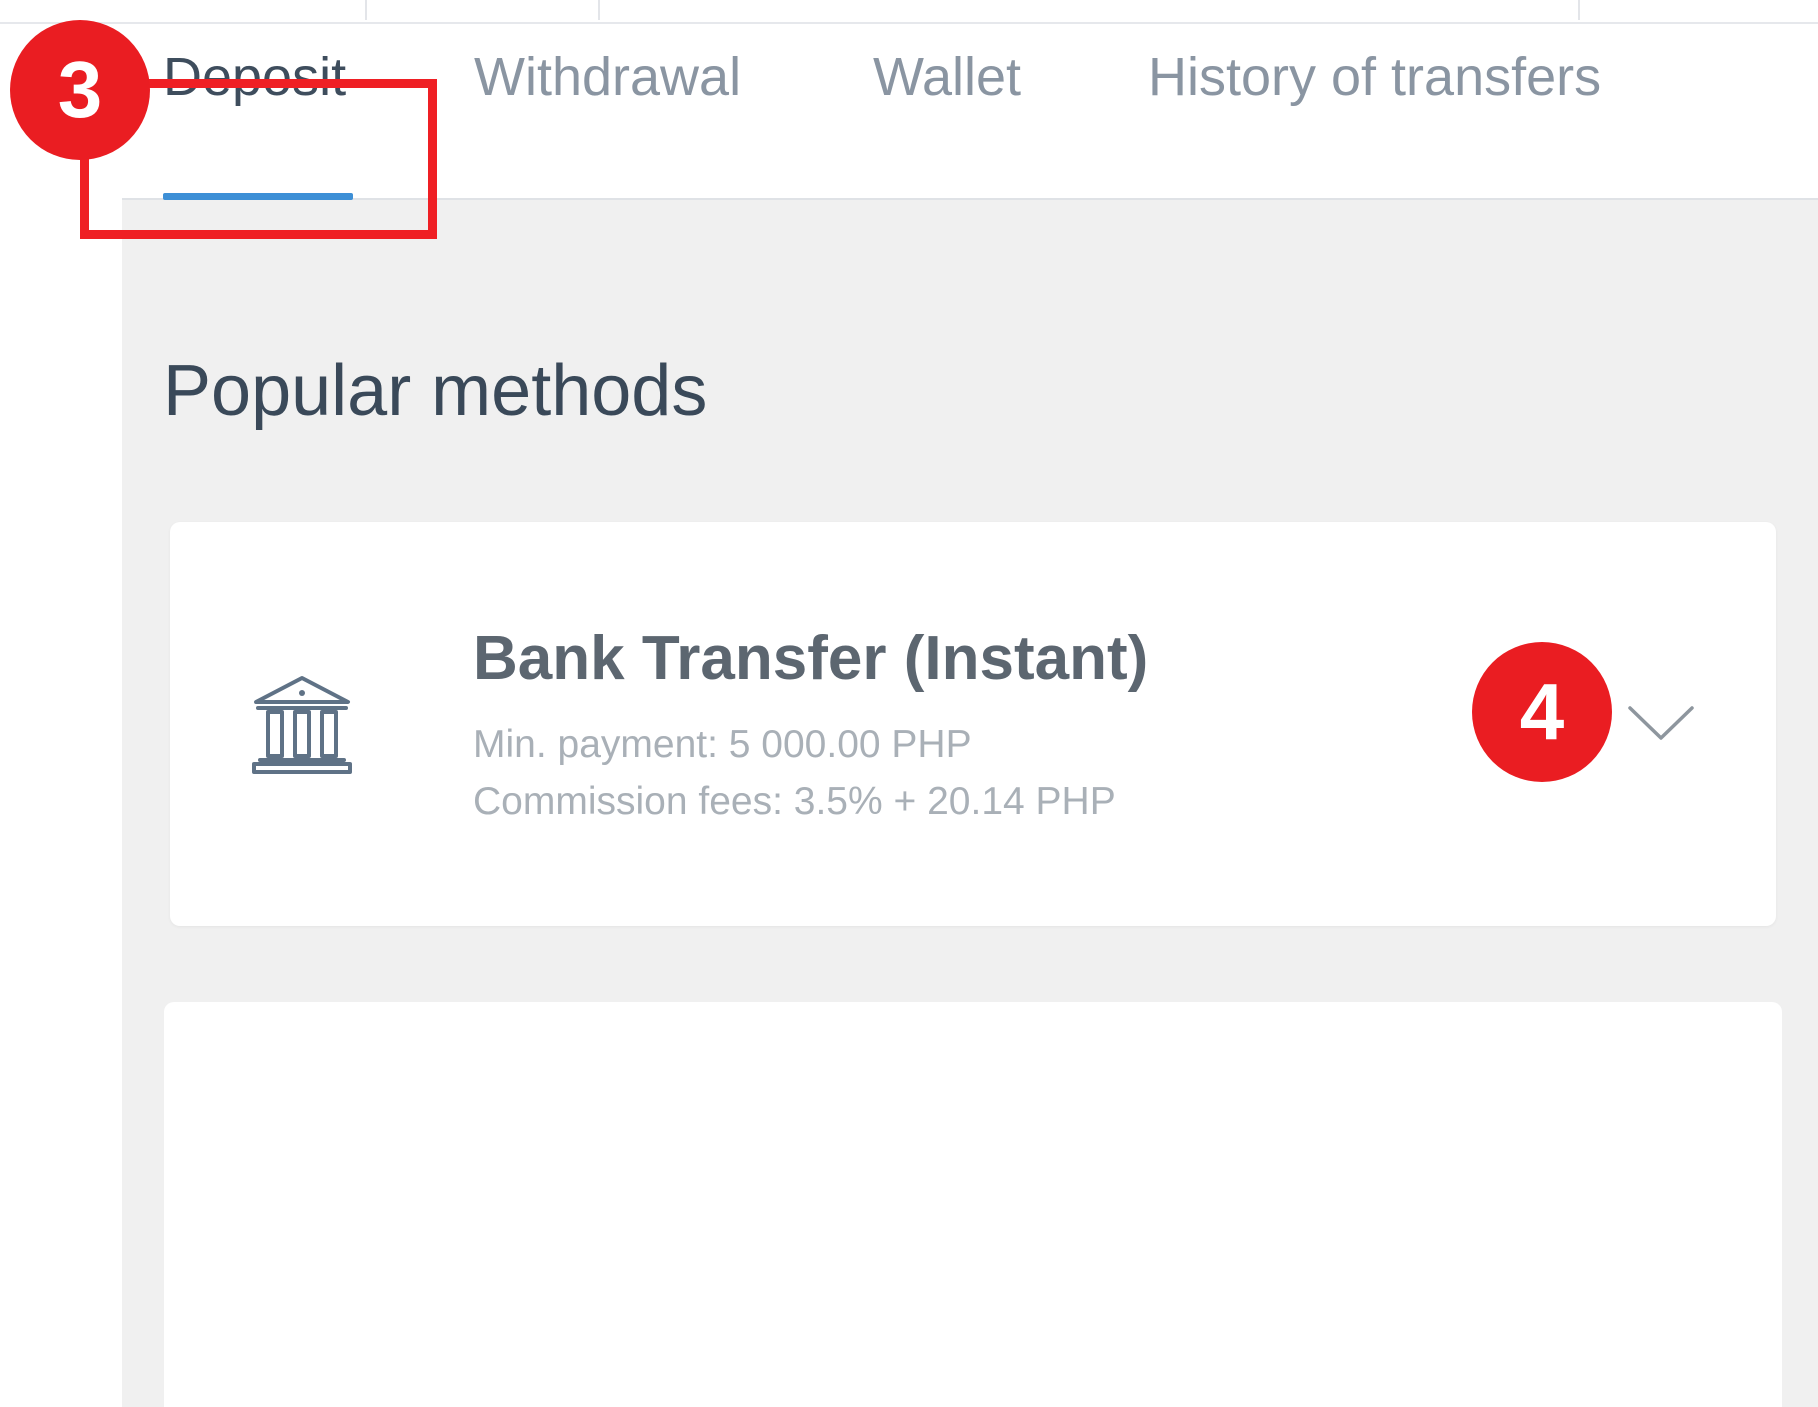  Describe the element at coordinates (607, 77) in the screenshot. I see `tab-withdrawal: Withdrawal` at that location.